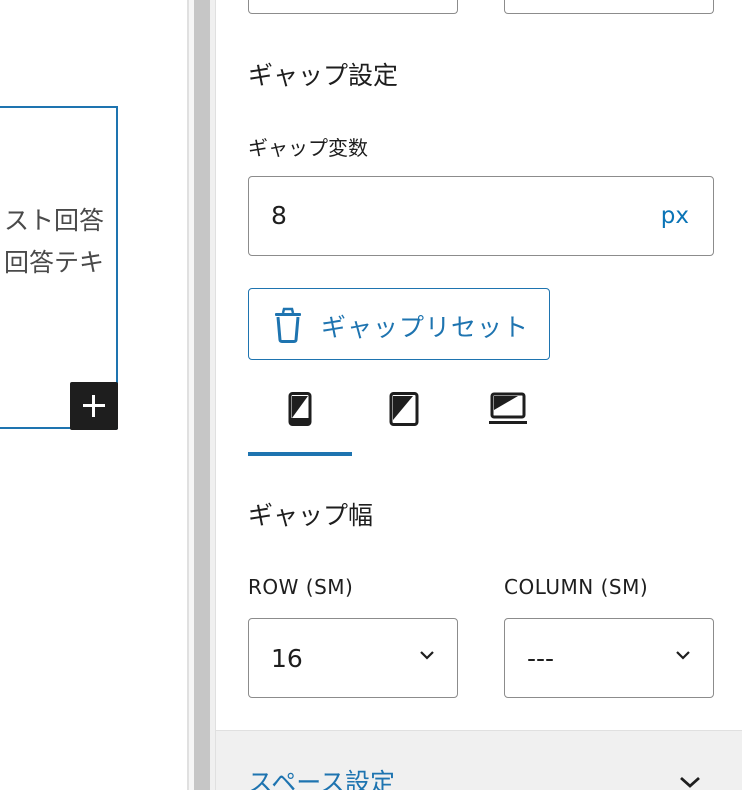 This screenshot has width=742, height=790. What do you see at coordinates (541, 658) in the screenshot?
I see `column-gap-value: ---` at bounding box center [541, 658].